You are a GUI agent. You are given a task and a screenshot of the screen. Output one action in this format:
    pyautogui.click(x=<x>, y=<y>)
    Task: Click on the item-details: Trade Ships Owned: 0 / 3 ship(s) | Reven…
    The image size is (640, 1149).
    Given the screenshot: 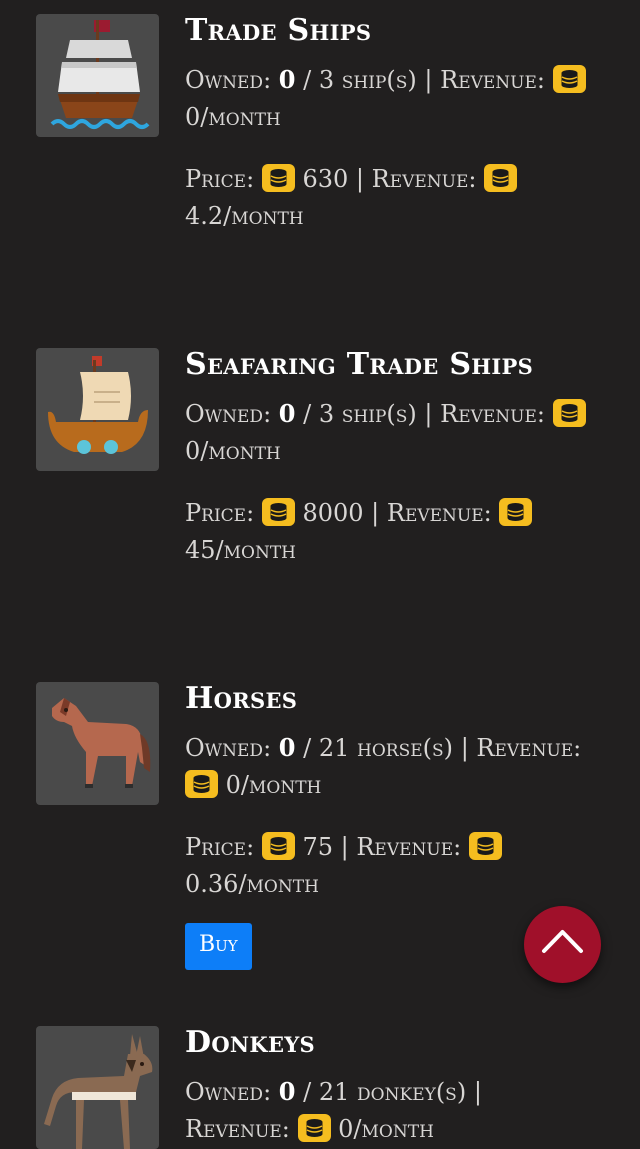 What is the action you would take?
    pyautogui.click(x=395, y=124)
    